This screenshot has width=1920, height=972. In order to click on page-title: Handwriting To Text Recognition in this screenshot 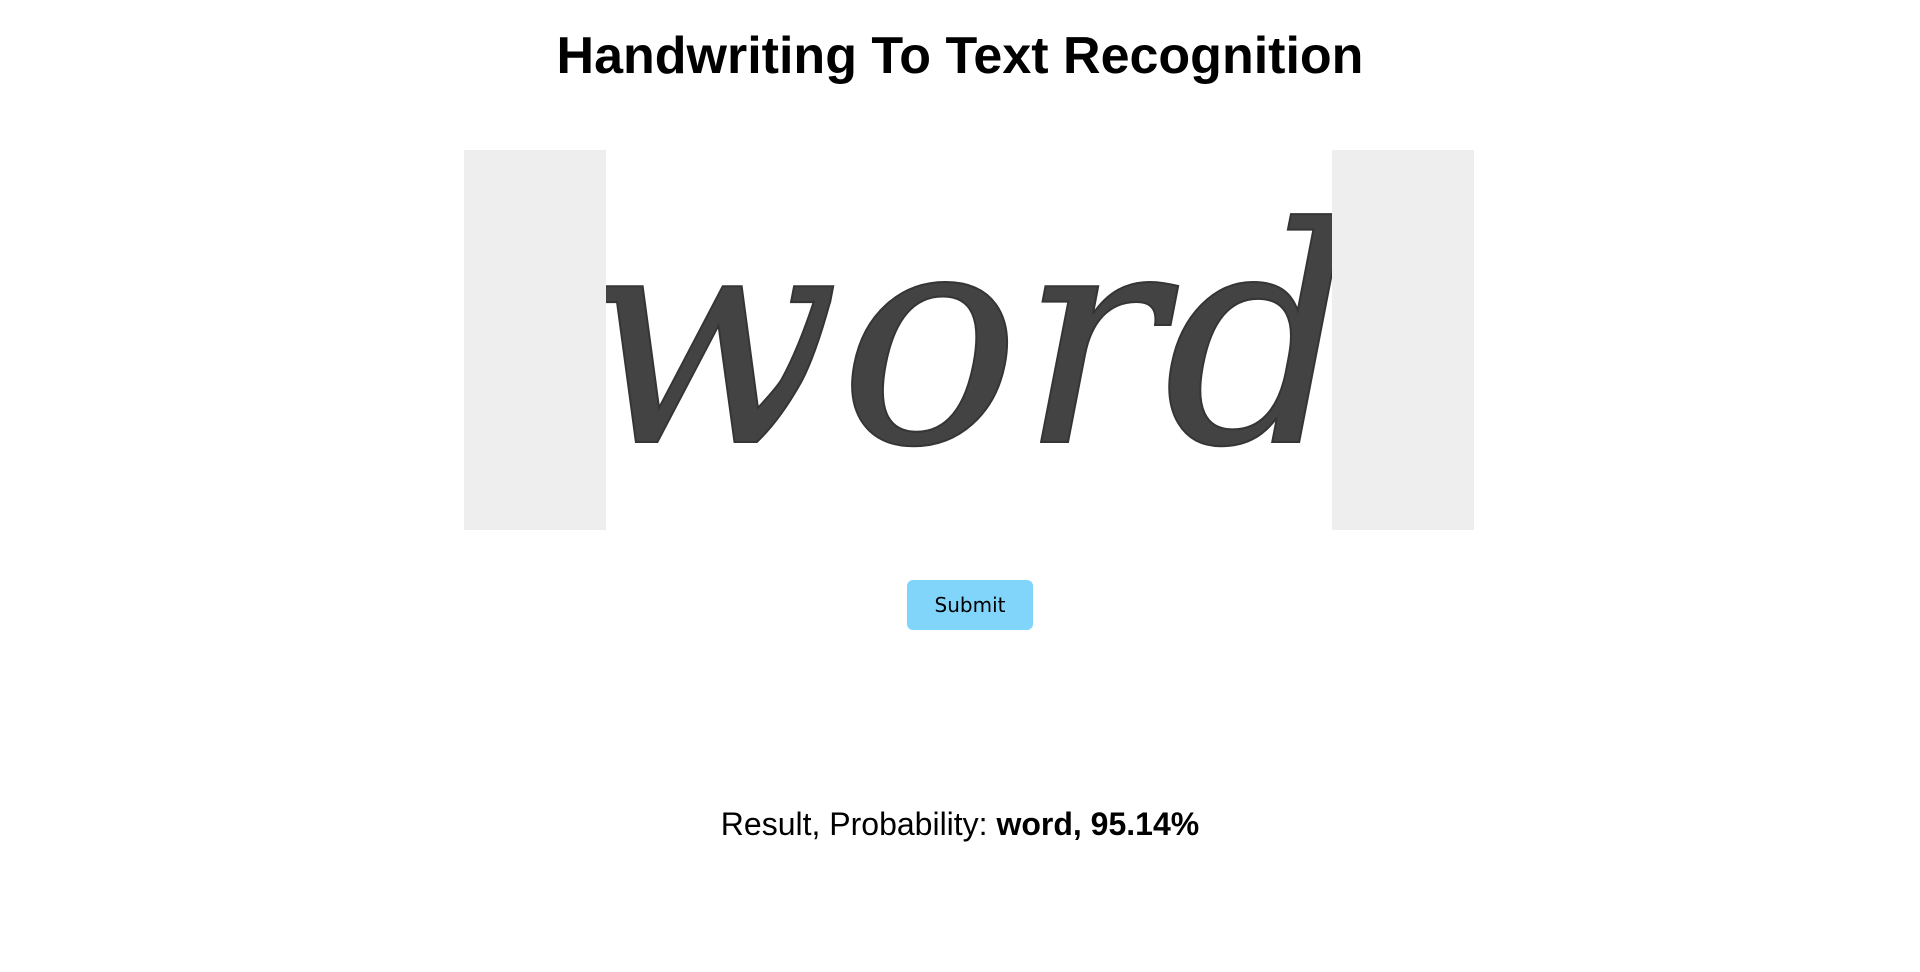, I will do `click(960, 56)`.